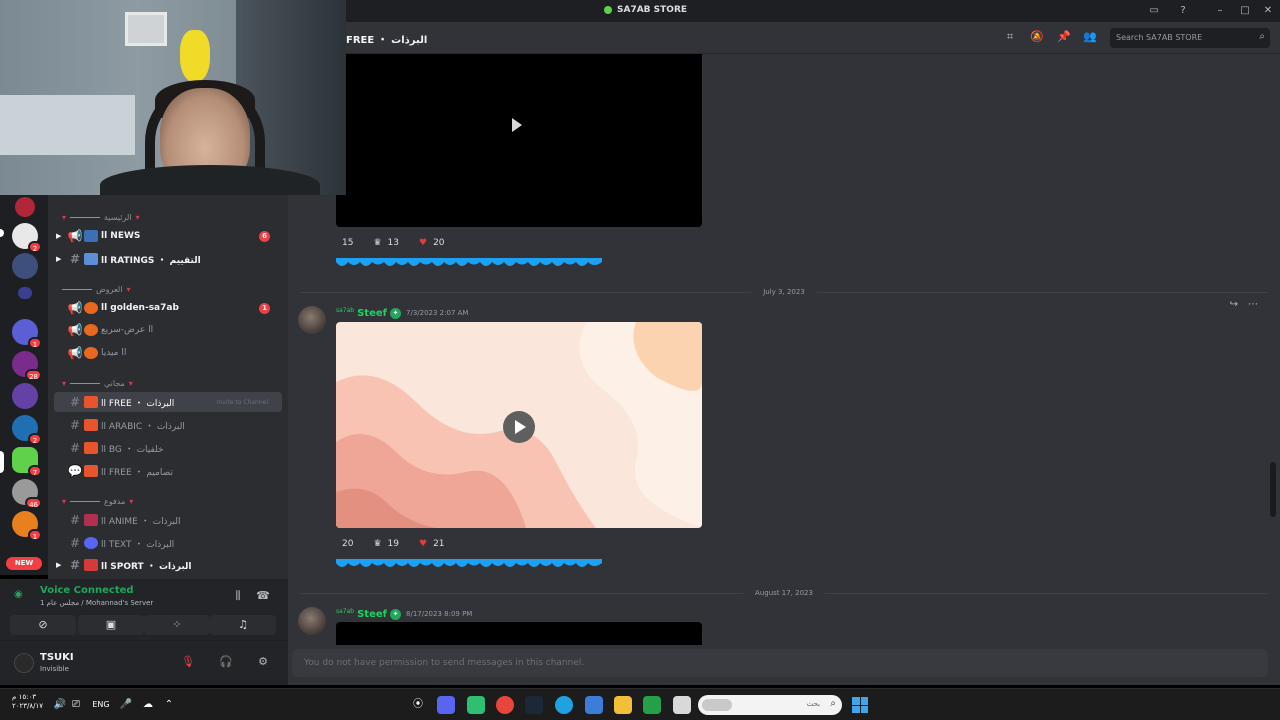  What do you see at coordinates (96, 289) in the screenshot?
I see `category-header: العروض ▾` at bounding box center [96, 289].